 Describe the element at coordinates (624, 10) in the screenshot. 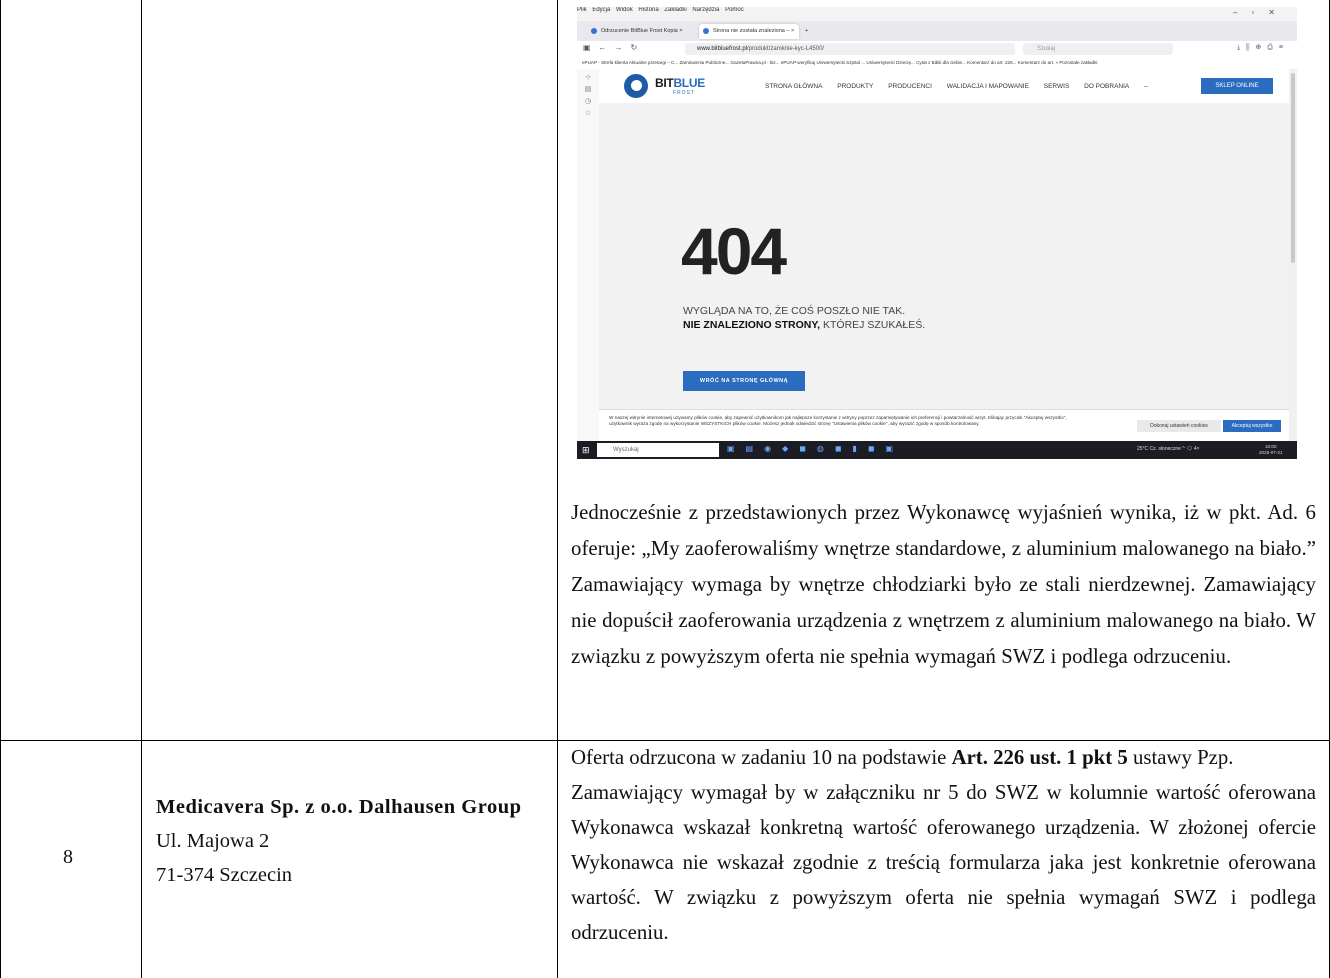

I see `menu-item: Widok` at that location.